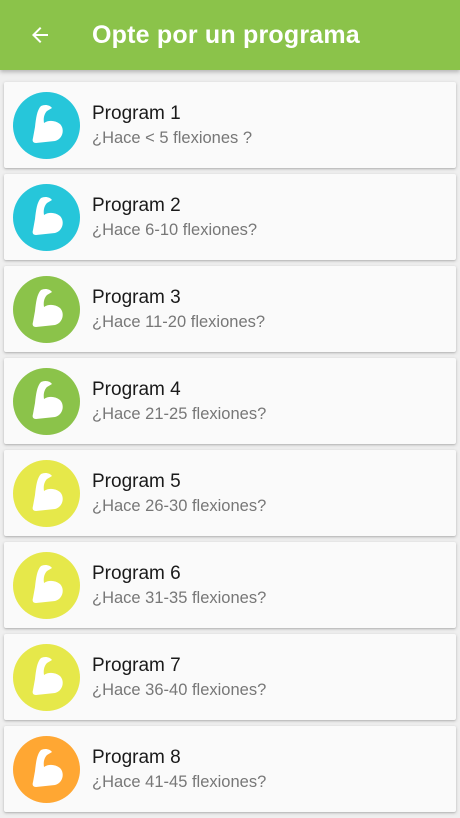 The width and height of the screenshot is (460, 818). Describe the element at coordinates (226, 34) in the screenshot. I see `page-title: Opte por un programa` at that location.